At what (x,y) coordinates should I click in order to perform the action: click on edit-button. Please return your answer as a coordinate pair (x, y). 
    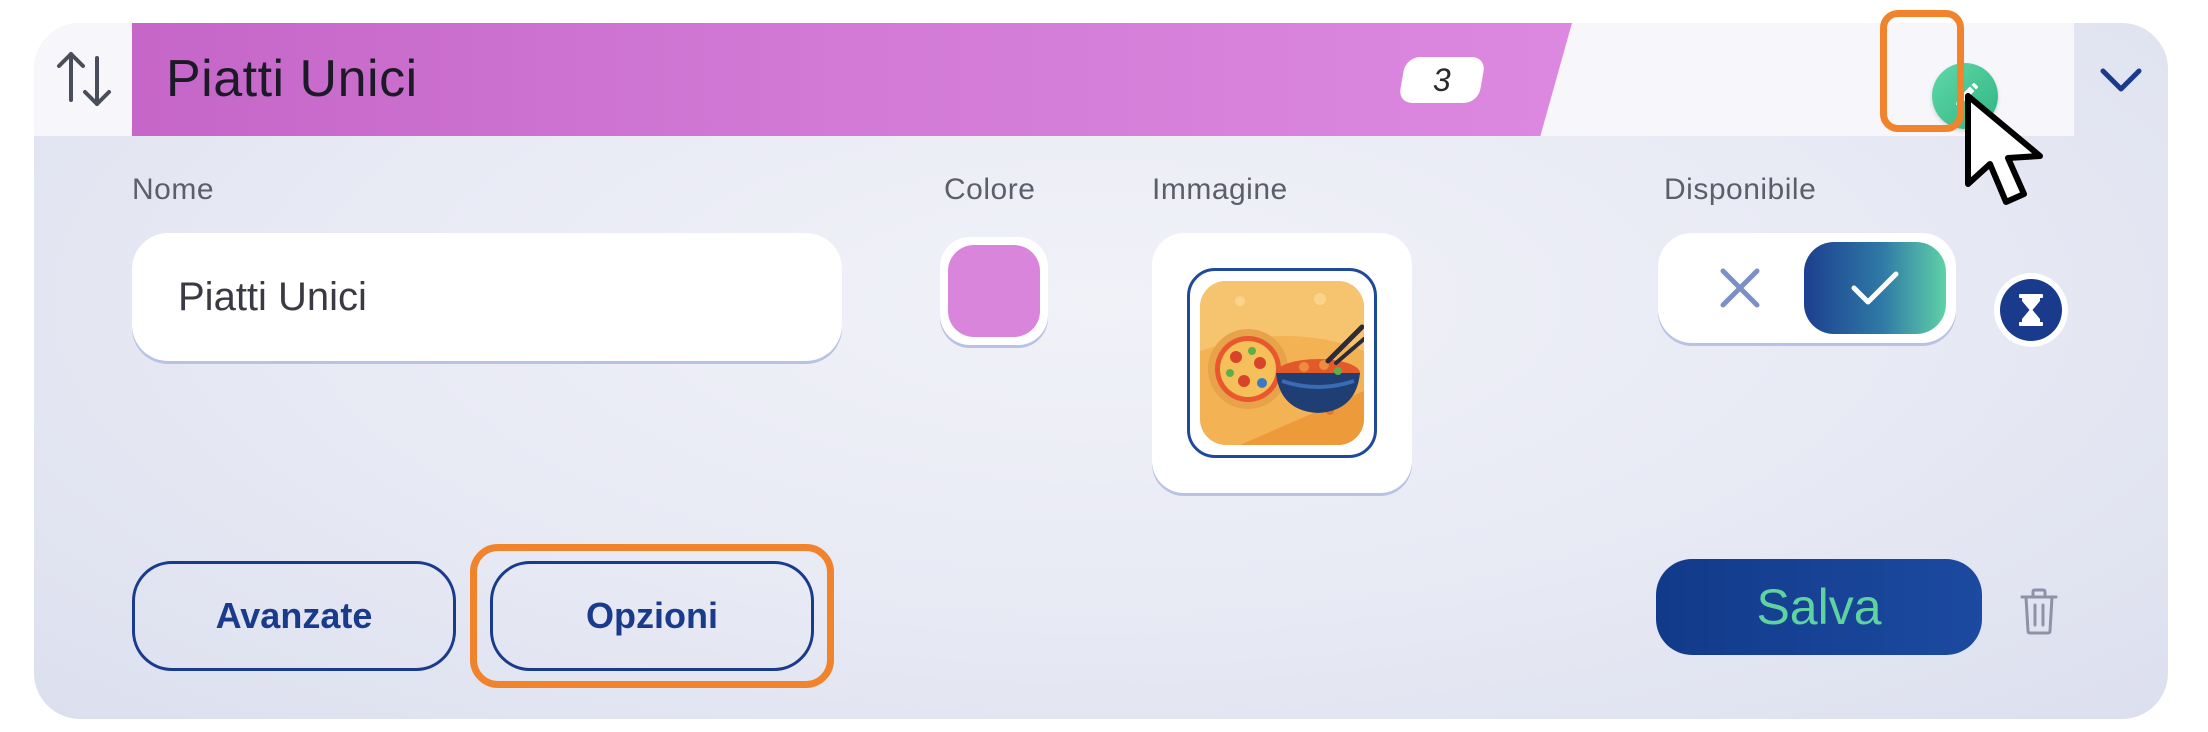
    Looking at the image, I should click on (1965, 96).